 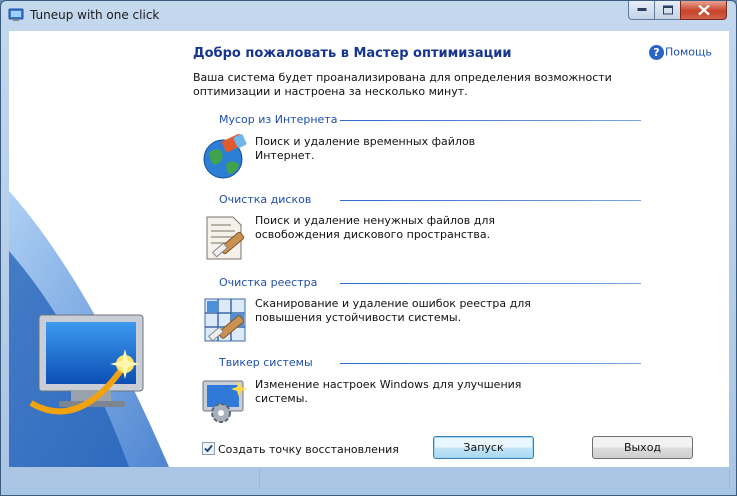 I want to click on section-title-registry: Очистка реестра, so click(x=268, y=282).